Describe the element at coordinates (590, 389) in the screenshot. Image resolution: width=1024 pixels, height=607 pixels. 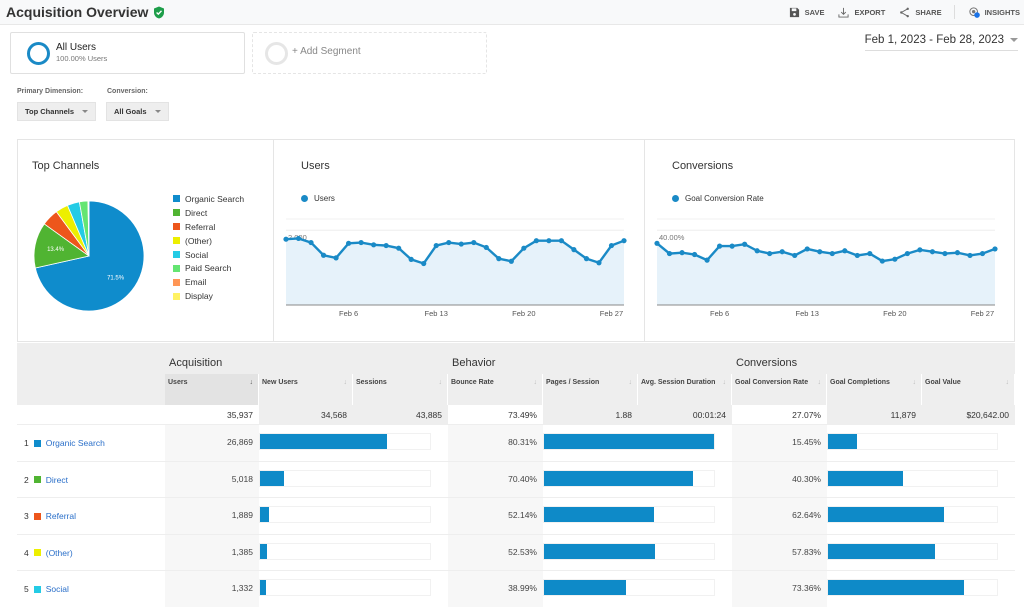
I see `column-header-pages-session: Pages / Session↓` at that location.